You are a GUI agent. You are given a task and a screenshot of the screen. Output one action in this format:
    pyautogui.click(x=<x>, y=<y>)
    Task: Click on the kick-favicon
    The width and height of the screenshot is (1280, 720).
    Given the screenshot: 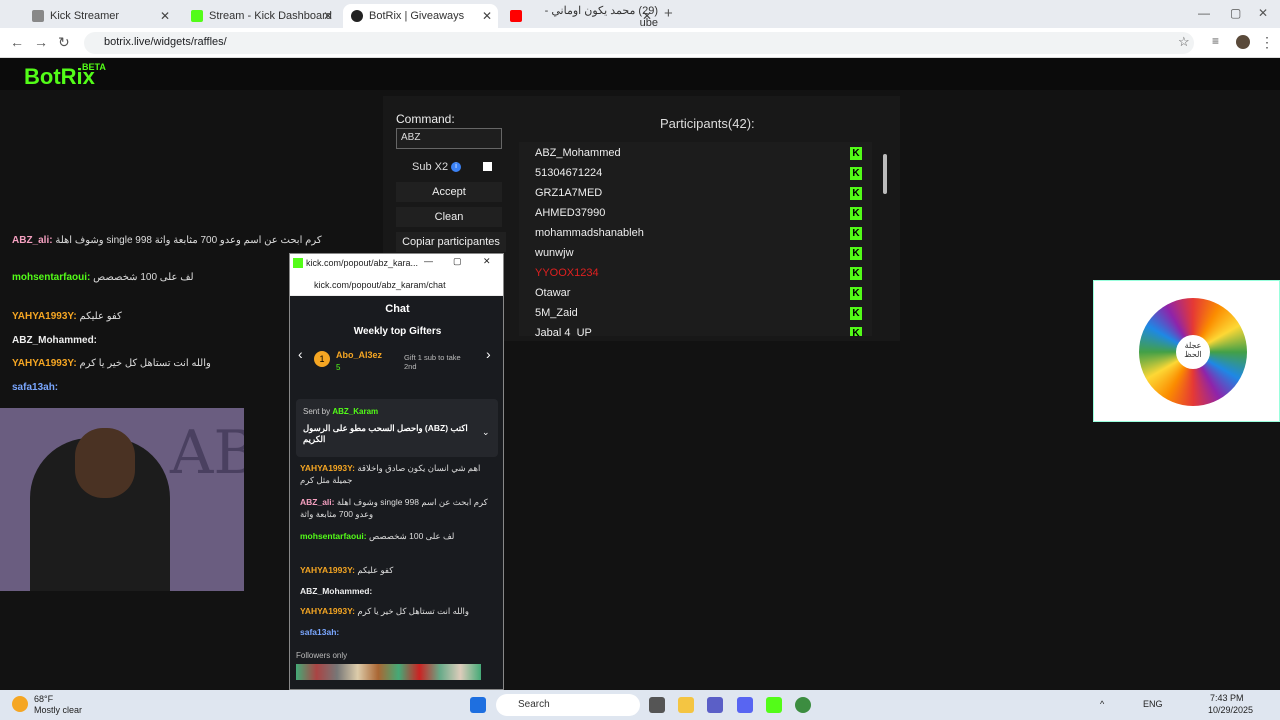 What is the action you would take?
    pyautogui.click(x=197, y=16)
    